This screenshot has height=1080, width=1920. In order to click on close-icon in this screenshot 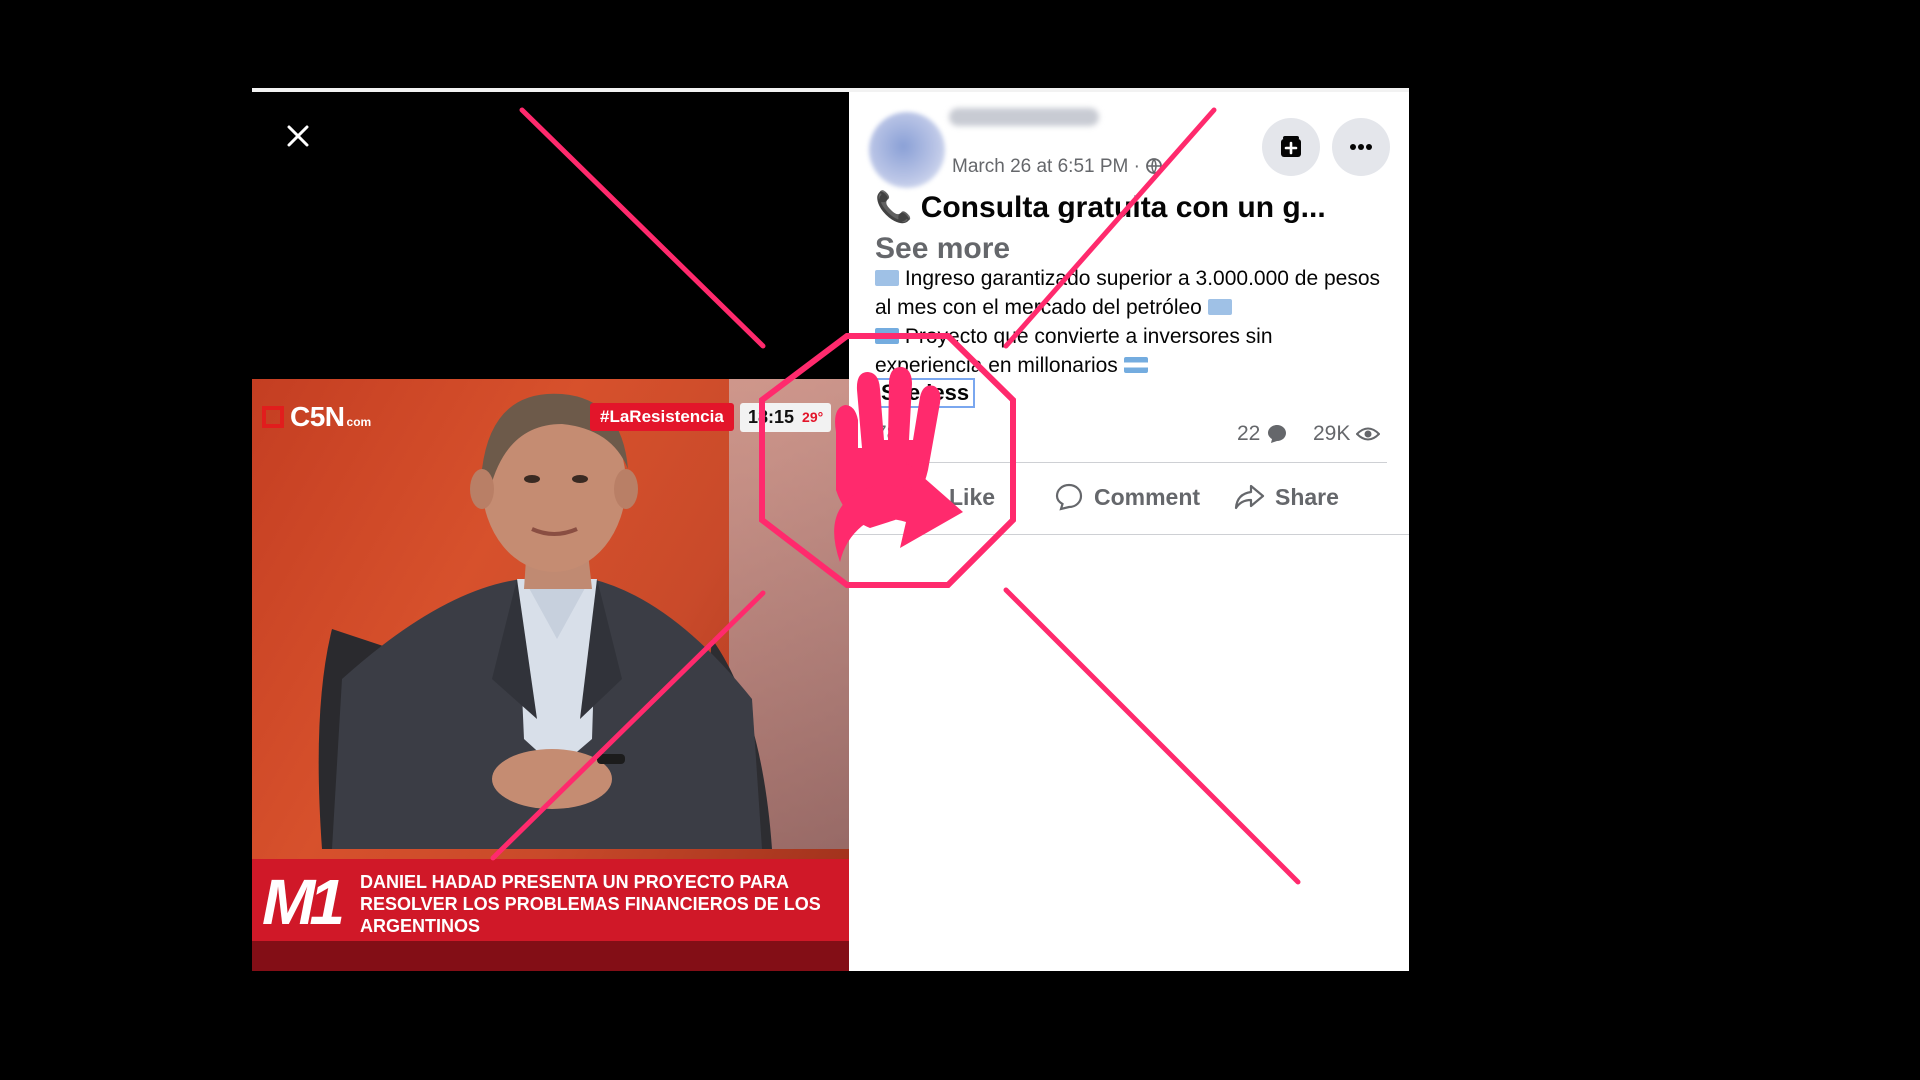, I will do `click(298, 136)`.